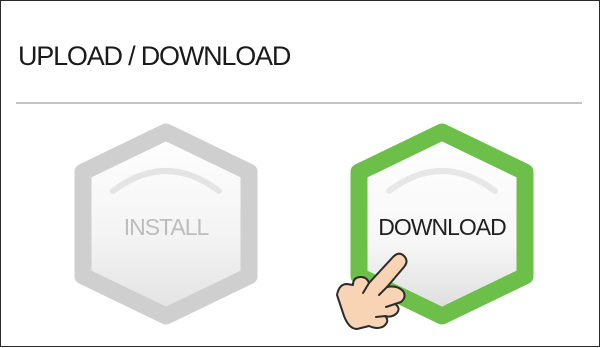  Describe the element at coordinates (442, 227) in the screenshot. I see `download-button-label: DOWNLOAD` at that location.